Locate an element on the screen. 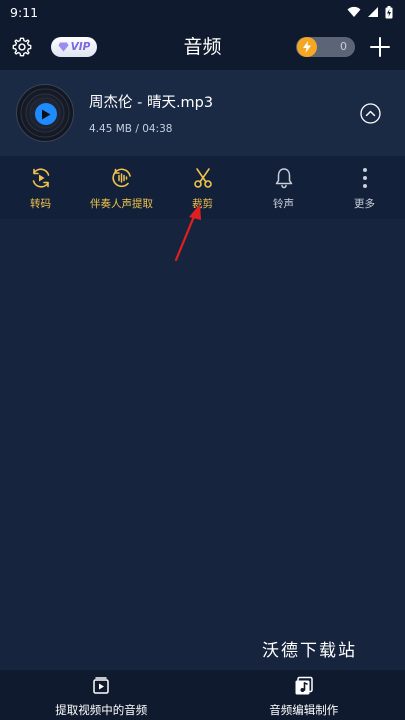  vocal-extract-icon is located at coordinates (121, 178).